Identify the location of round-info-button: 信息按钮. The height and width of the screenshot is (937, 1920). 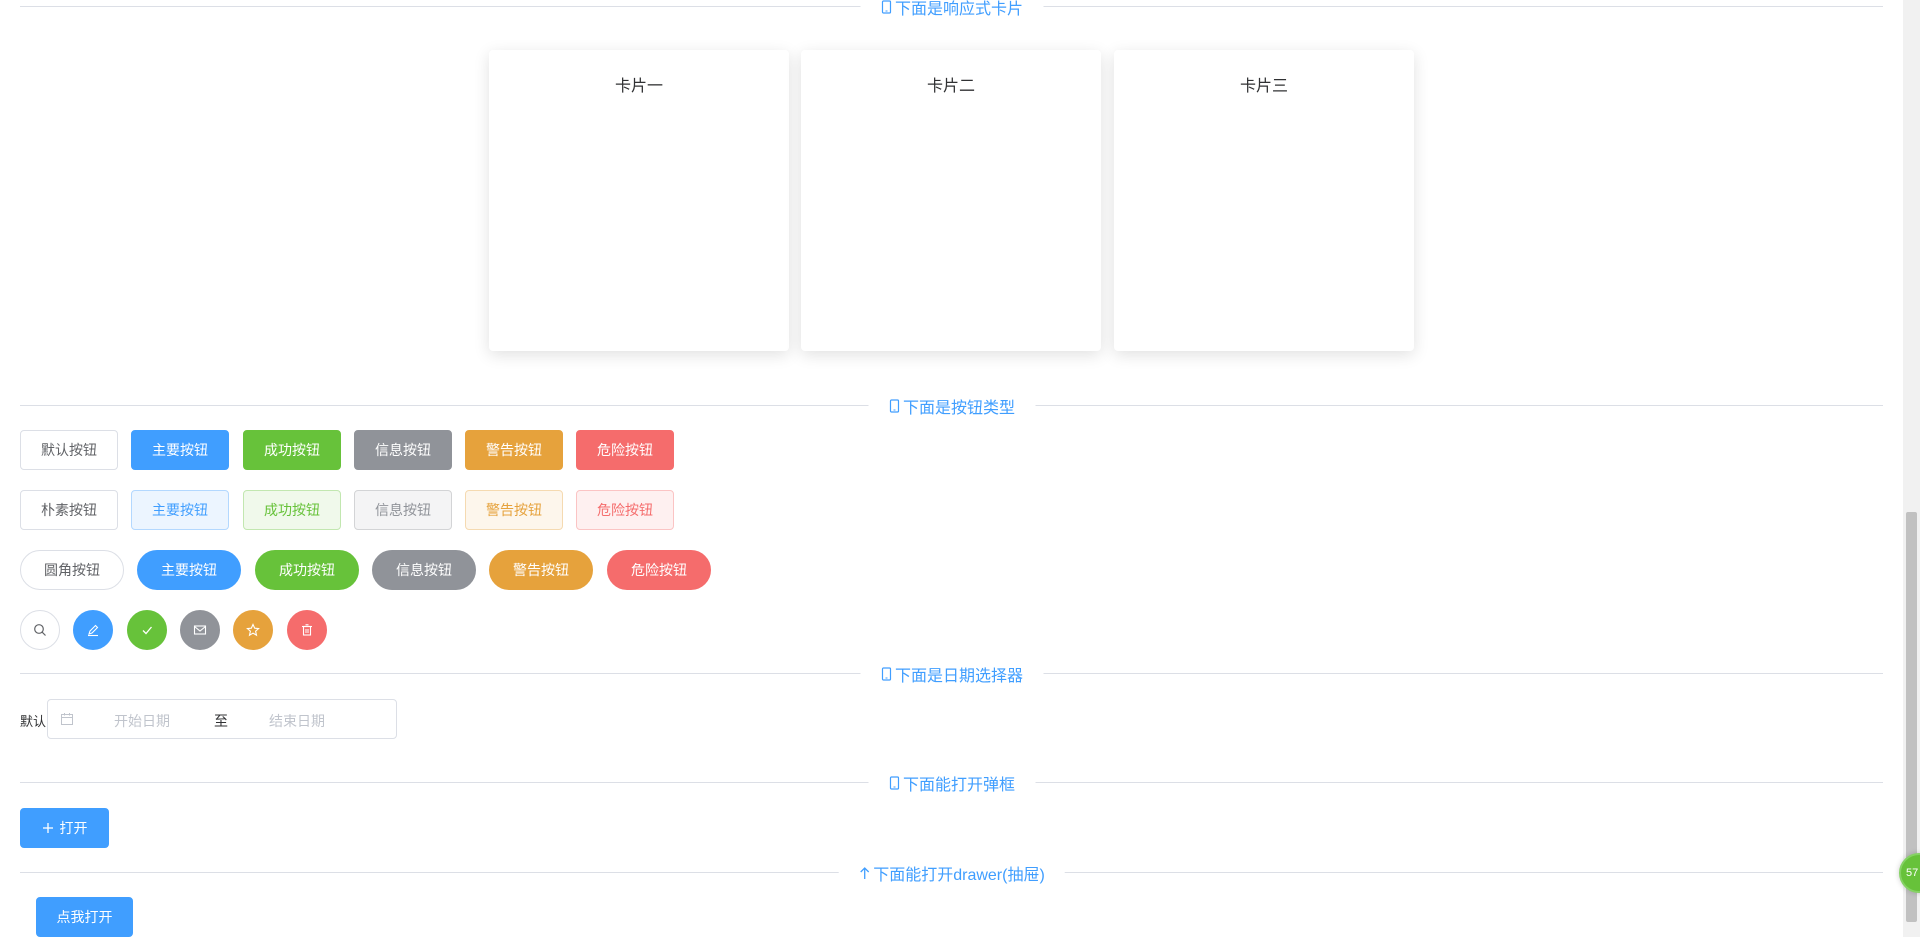
(424, 570).